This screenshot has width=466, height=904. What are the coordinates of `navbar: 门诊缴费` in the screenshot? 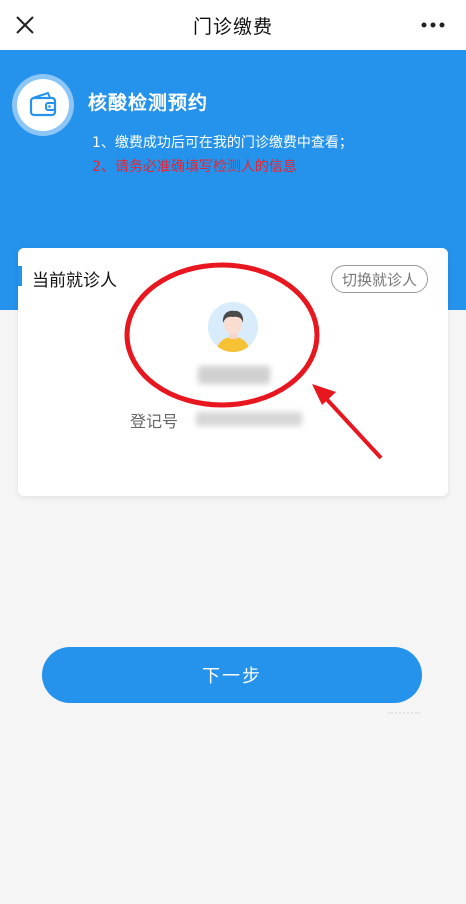 It's located at (233, 25).